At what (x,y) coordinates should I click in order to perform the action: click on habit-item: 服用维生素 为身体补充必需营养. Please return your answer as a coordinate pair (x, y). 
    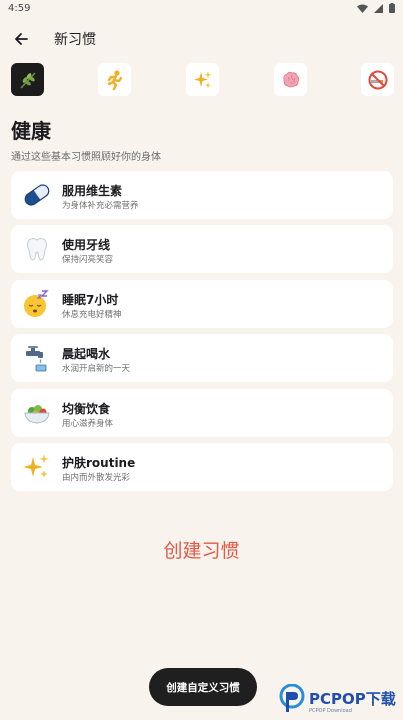
    Looking at the image, I should click on (202, 195).